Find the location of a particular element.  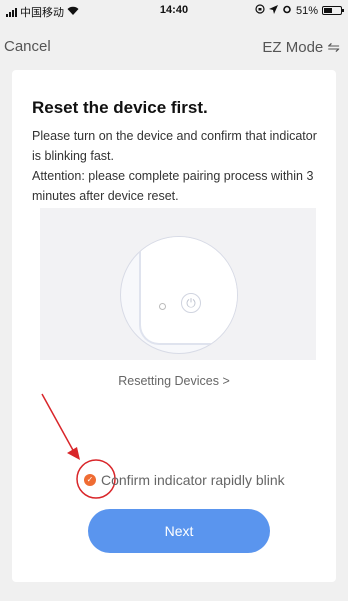

navigation-bar: Cancel EZ Mode ⇋ is located at coordinates (174, 46).